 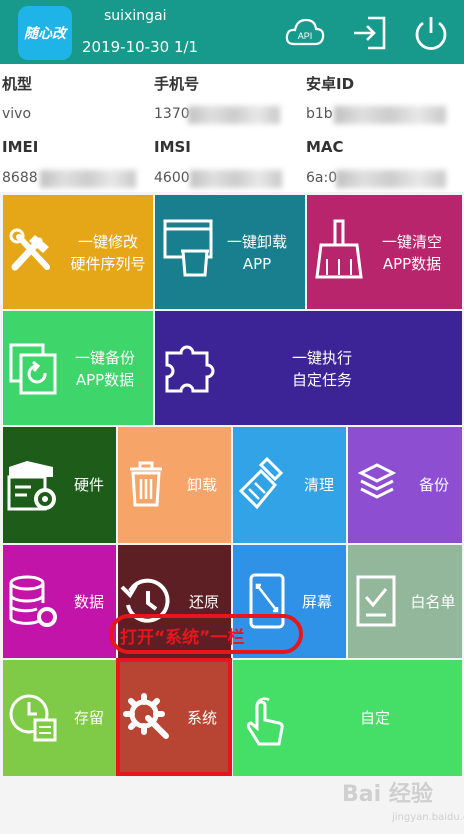 What do you see at coordinates (411, 253) in the screenshot?
I see `tile-clear-app-data-label: 一键清空 APP数据` at bounding box center [411, 253].